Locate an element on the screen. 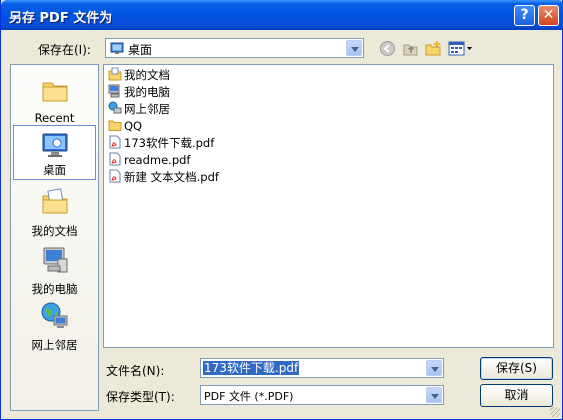  place-network-label: 网上邻居 is located at coordinates (54, 345).